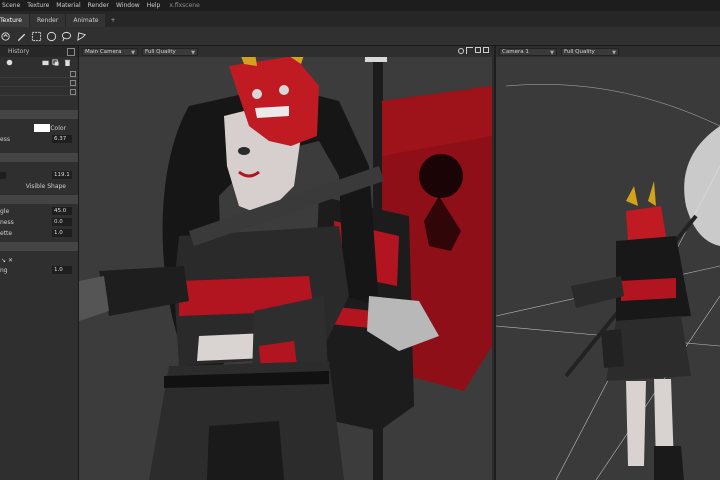  I want to click on panel-icon-row, so click(39, 63).